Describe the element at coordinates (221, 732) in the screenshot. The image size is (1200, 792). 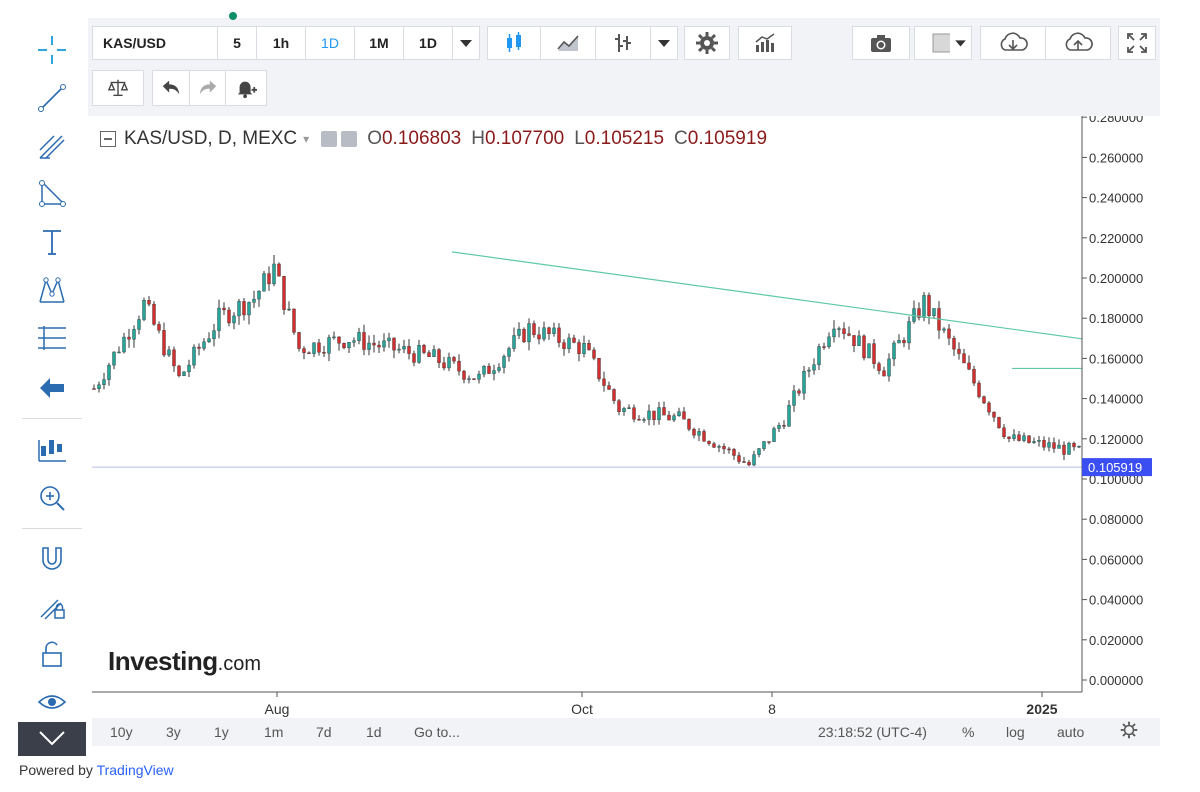
I see `range-1y: 1y` at that location.